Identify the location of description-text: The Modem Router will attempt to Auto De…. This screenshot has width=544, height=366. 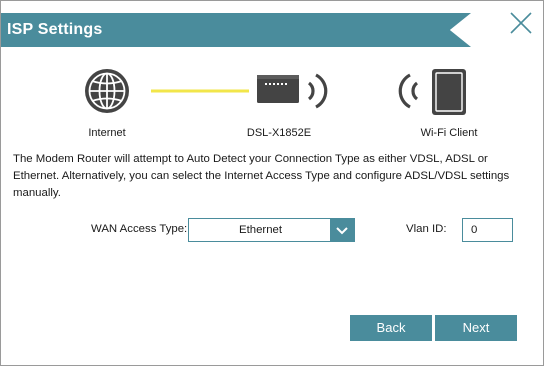
(261, 176).